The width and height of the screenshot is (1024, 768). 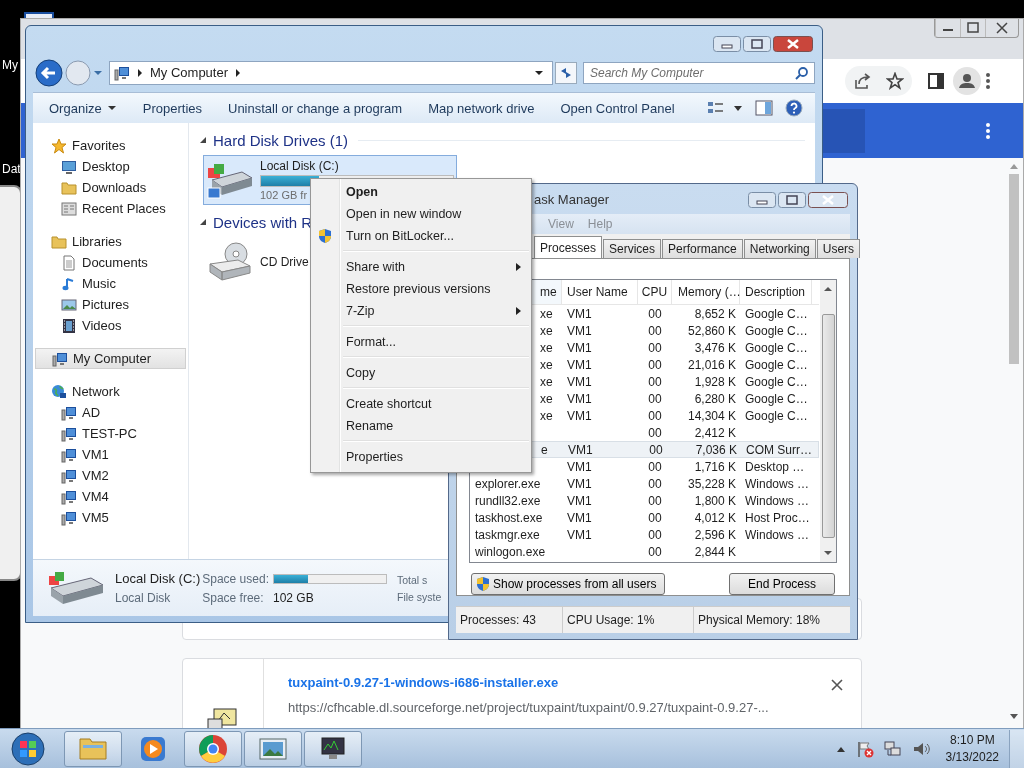 What do you see at coordinates (759, 620) in the screenshot?
I see `status-text: Physical Memory: 18%` at bounding box center [759, 620].